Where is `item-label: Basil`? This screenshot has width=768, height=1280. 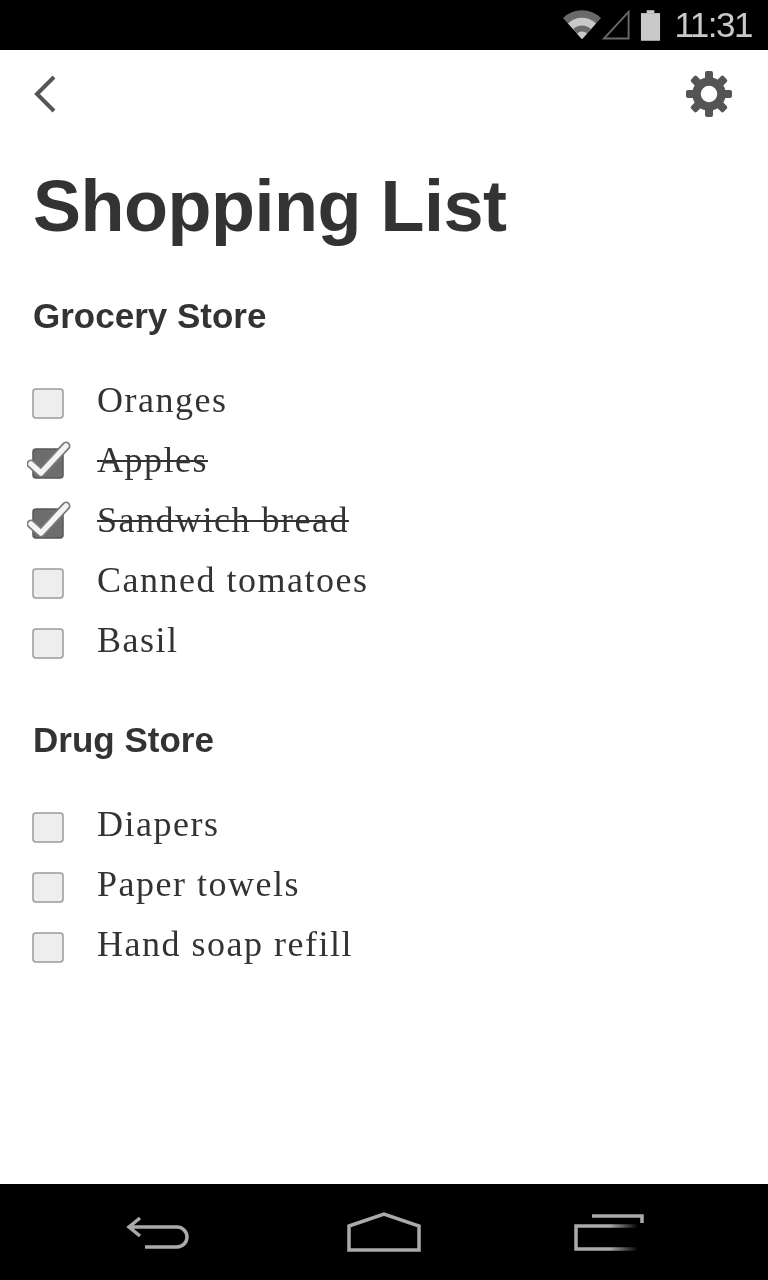 item-label: Basil is located at coordinates (138, 640).